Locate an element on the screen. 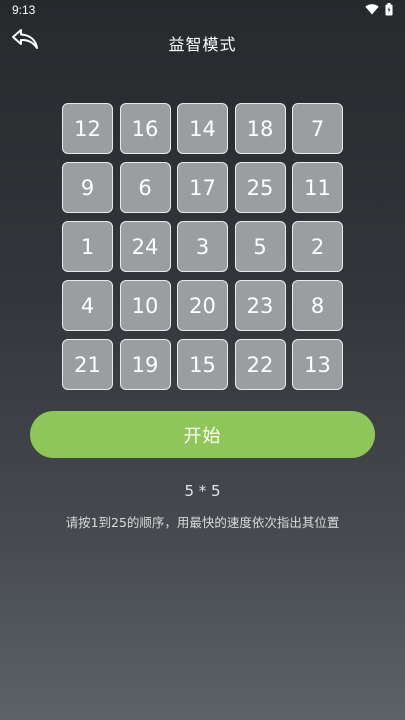  grid-tile: 16 is located at coordinates (145, 128).